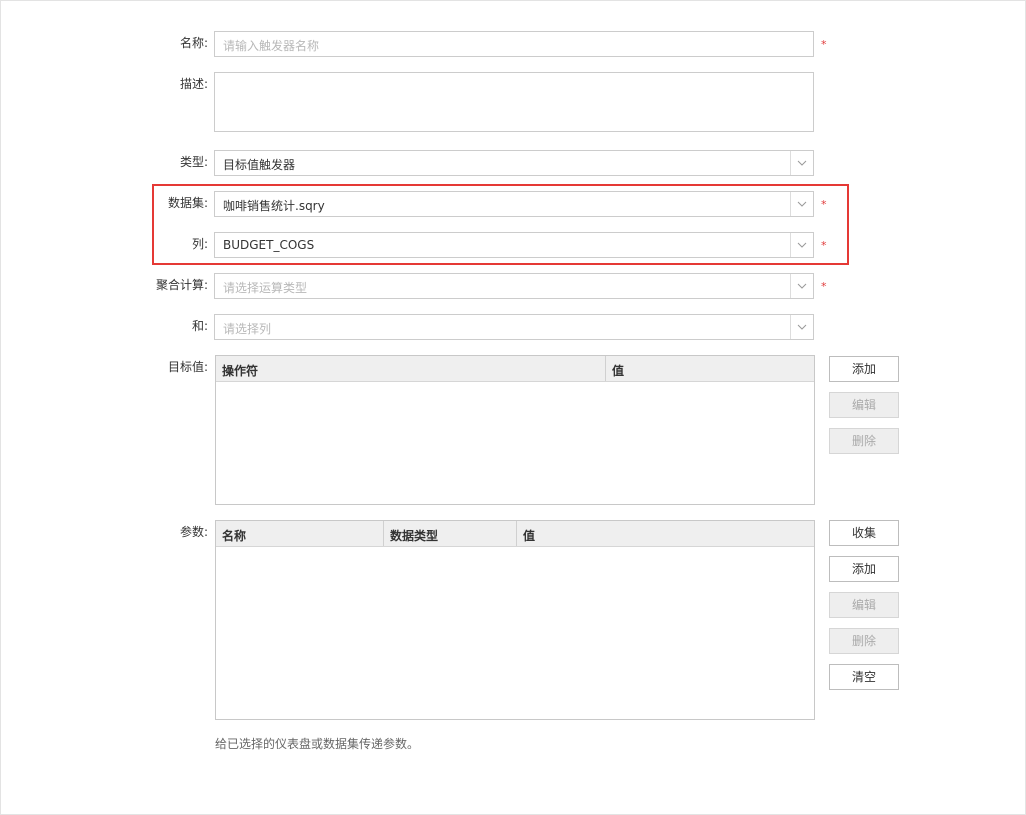 This screenshot has height=815, width=1026. What do you see at coordinates (864, 641) in the screenshot?
I see `params-delete-button: 删除` at bounding box center [864, 641].